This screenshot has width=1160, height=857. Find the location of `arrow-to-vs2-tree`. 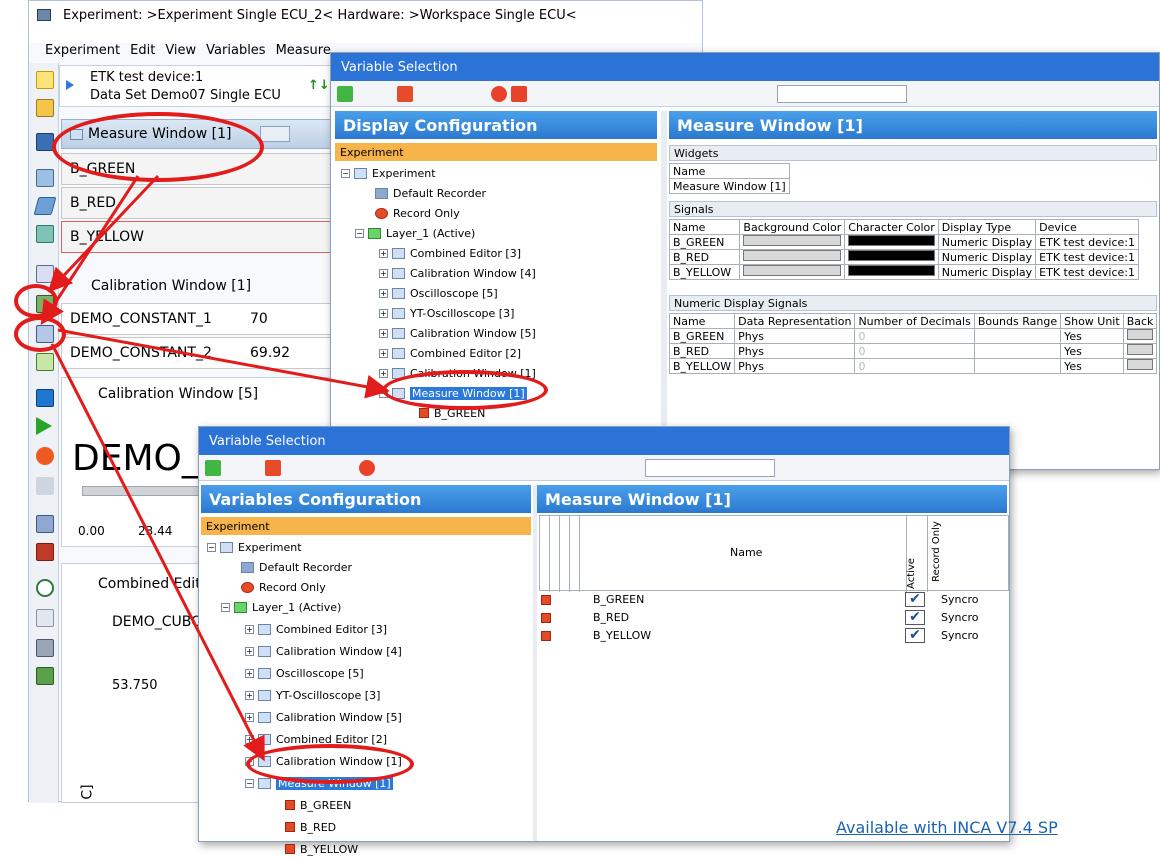

arrow-to-vs2-tree is located at coordinates (157, 552).